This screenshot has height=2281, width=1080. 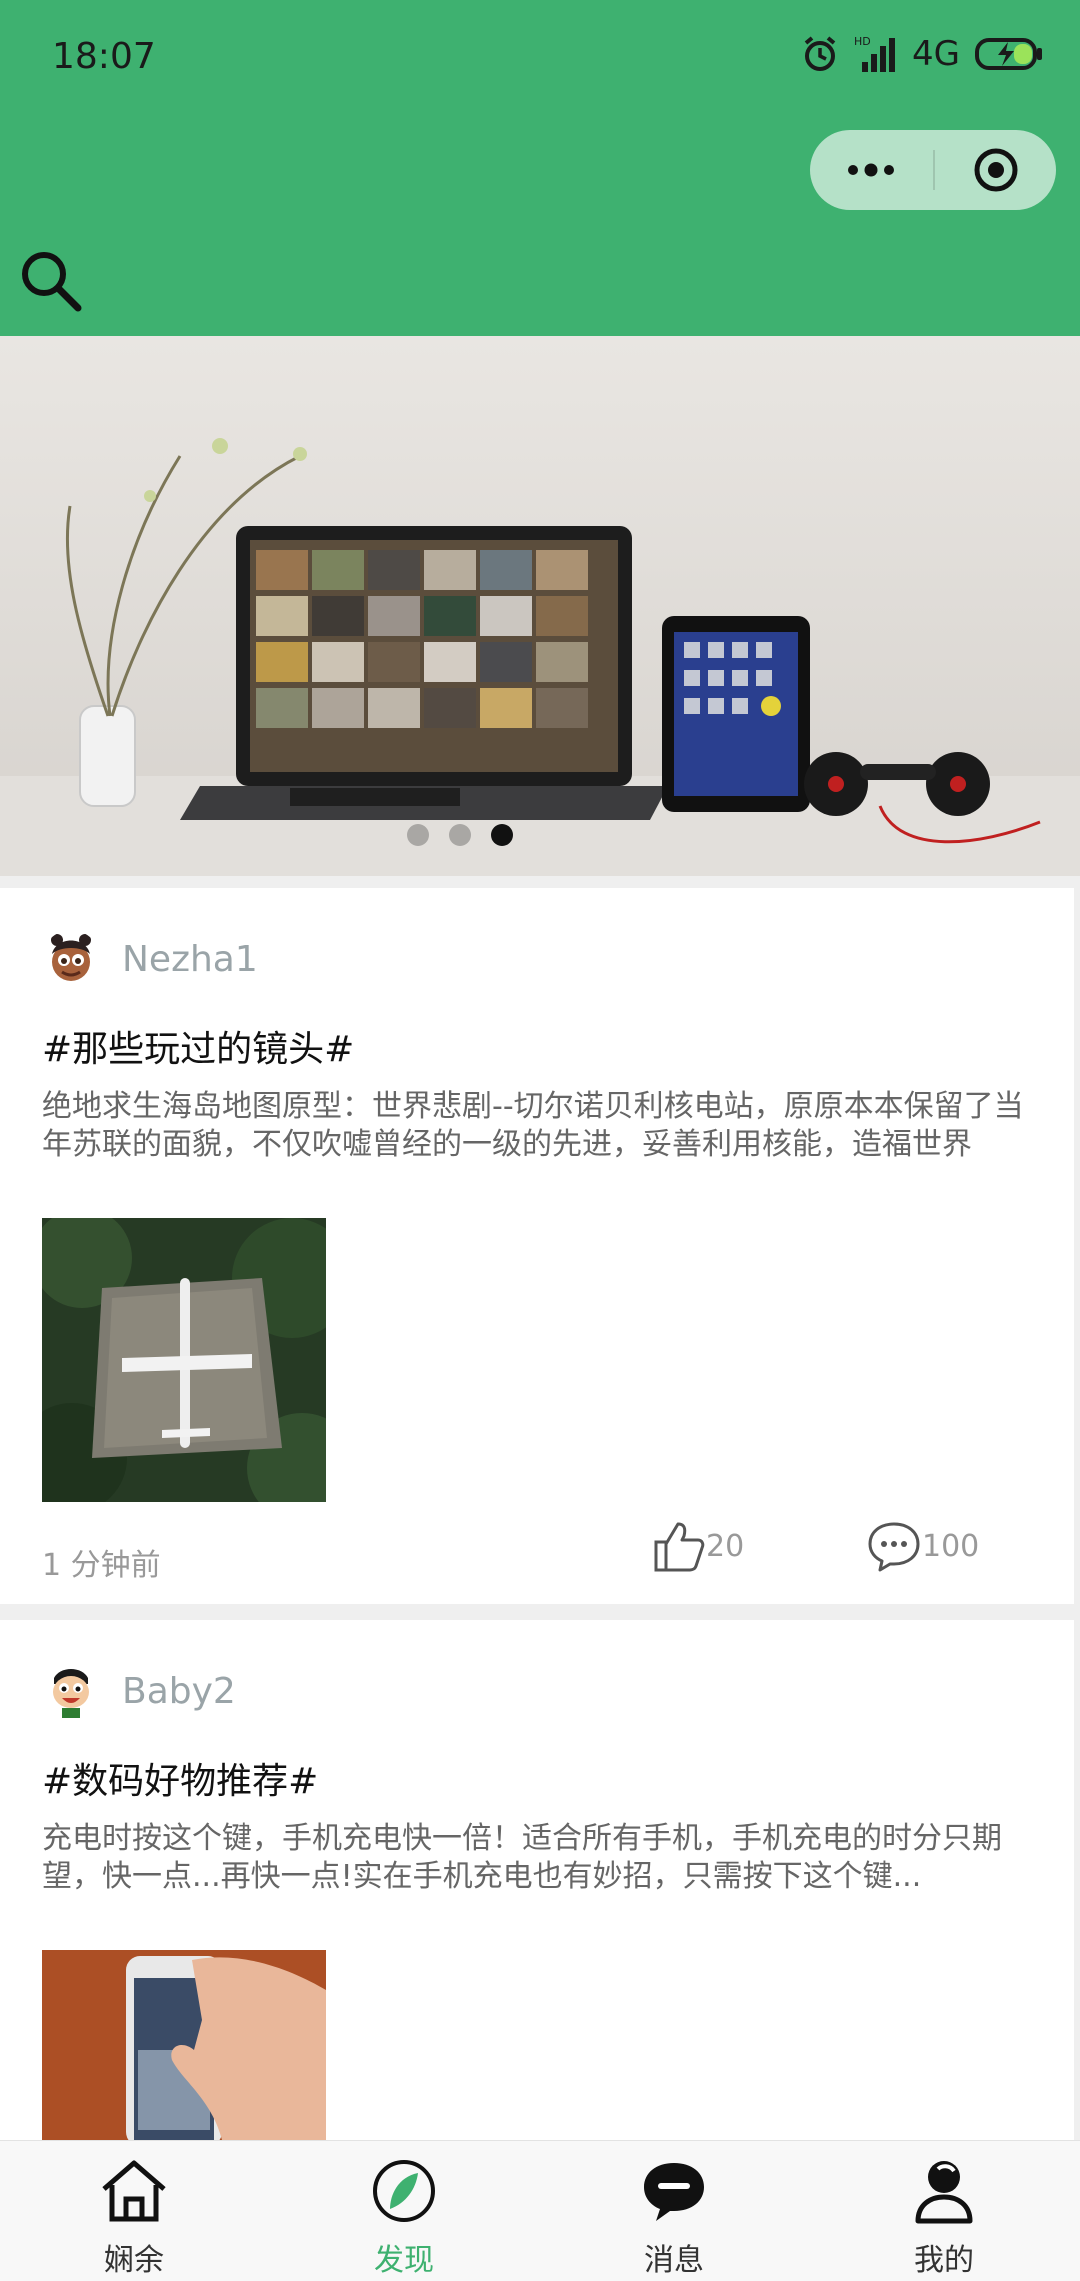 What do you see at coordinates (936, 54) in the screenshot?
I see `network-label: 4G` at bounding box center [936, 54].